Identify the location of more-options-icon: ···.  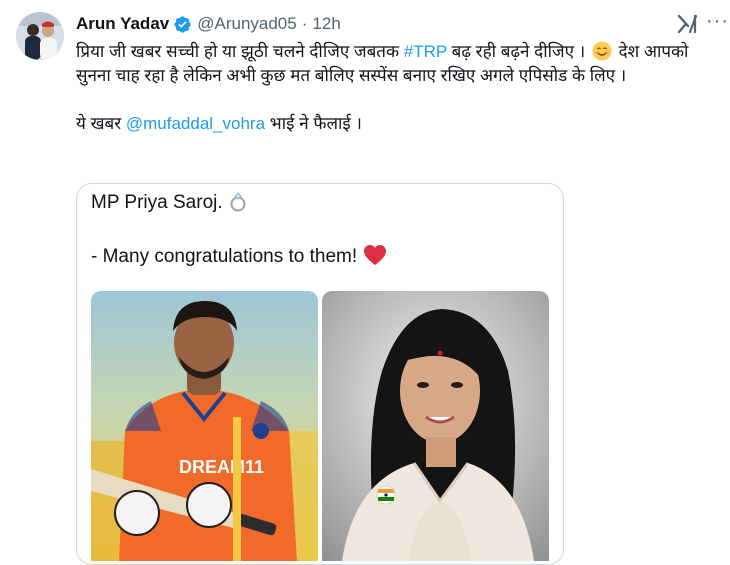
(717, 21).